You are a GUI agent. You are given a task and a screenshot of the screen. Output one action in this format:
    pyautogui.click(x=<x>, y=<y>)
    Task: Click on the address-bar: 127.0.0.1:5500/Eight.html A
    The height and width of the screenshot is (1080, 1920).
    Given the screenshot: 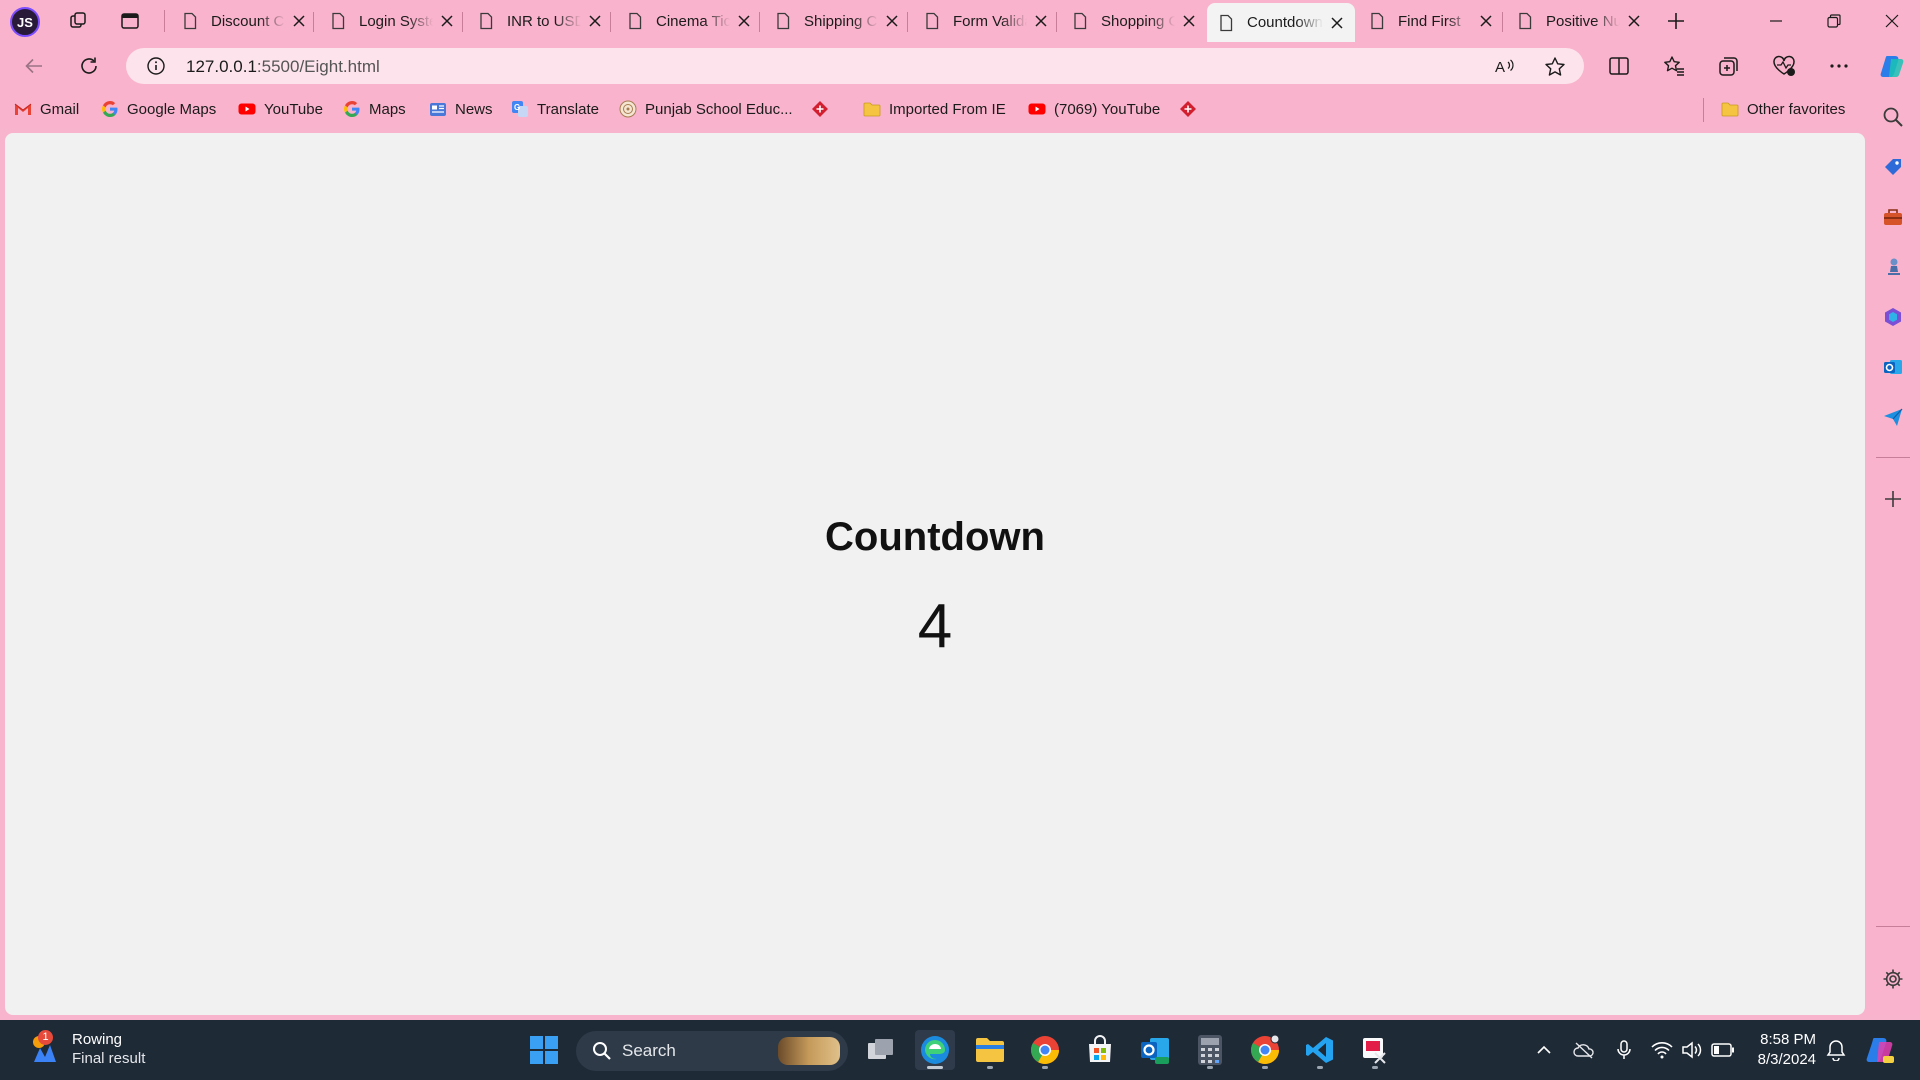 What is the action you would take?
    pyautogui.click(x=855, y=66)
    